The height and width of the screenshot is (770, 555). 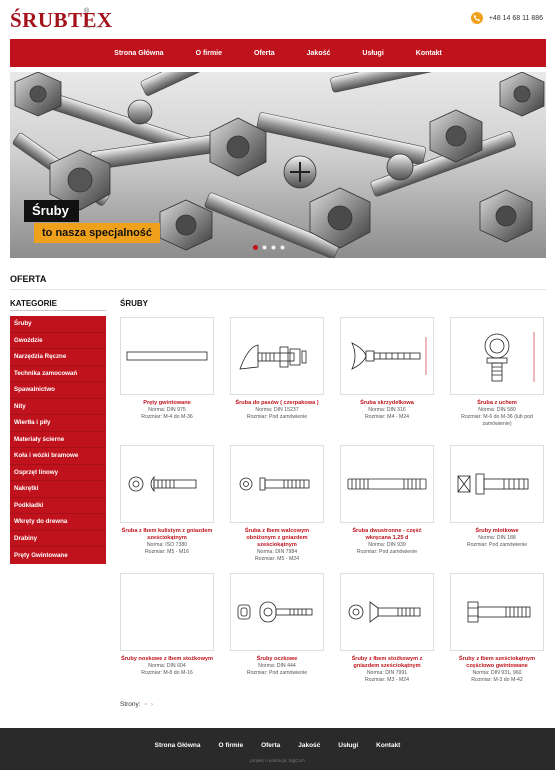 I want to click on product-name: Śruba z uchem, so click(x=497, y=403).